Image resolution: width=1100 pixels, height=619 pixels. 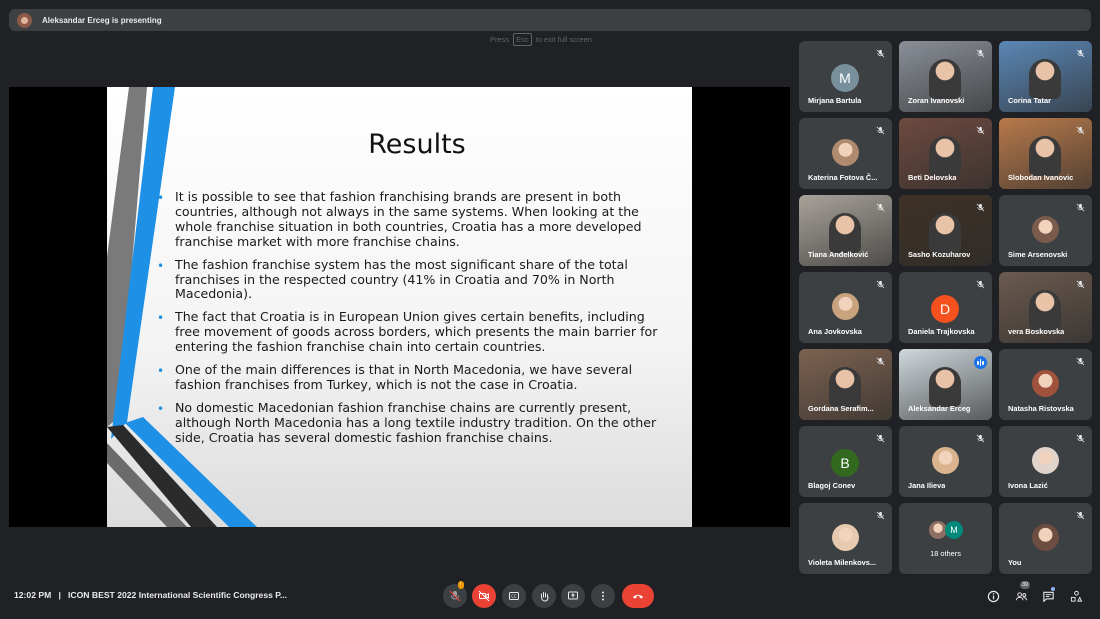 I want to click on participant-tile: Jana Ilieva, so click(x=945, y=461).